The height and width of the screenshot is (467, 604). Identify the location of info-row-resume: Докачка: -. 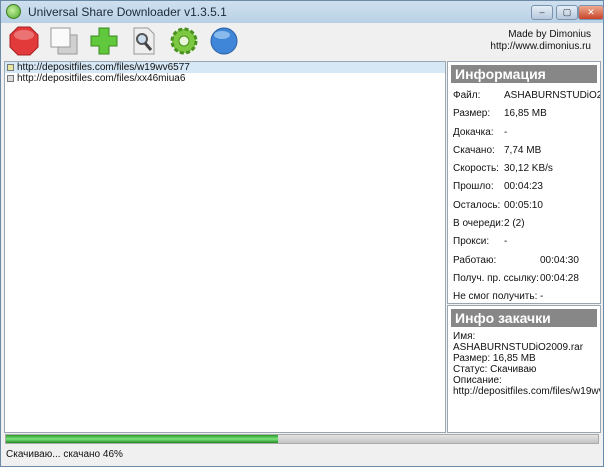
(524, 133).